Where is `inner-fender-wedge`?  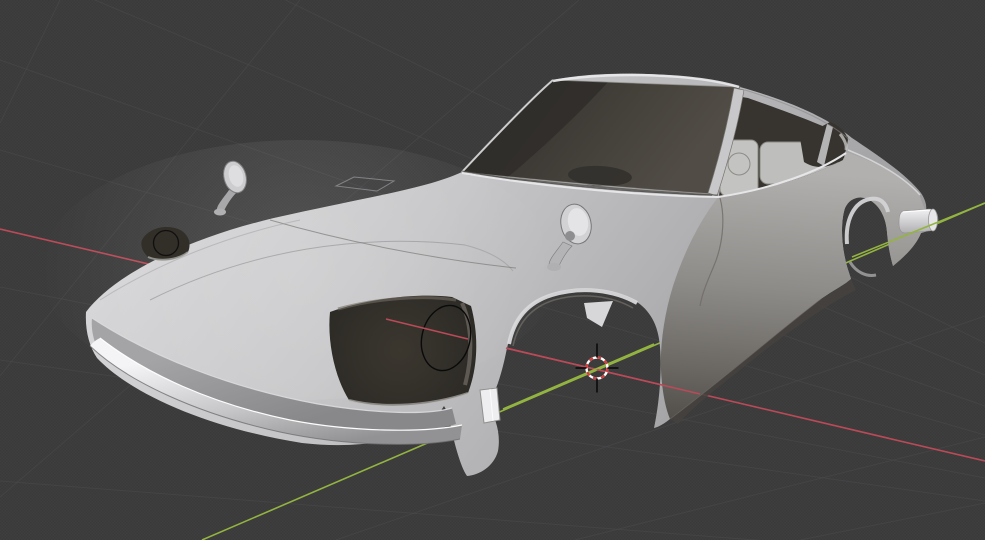
inner-fender-wedge is located at coordinates (598, 314).